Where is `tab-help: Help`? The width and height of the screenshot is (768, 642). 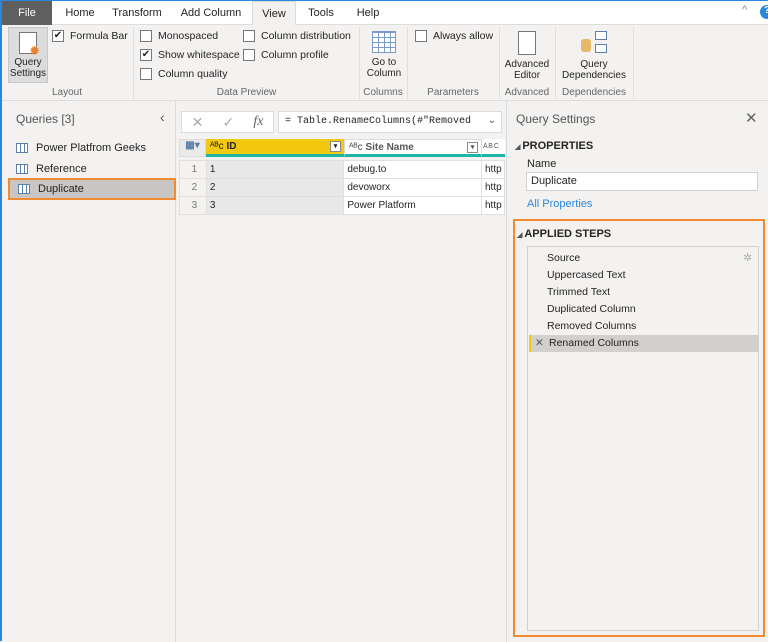 tab-help: Help is located at coordinates (368, 13).